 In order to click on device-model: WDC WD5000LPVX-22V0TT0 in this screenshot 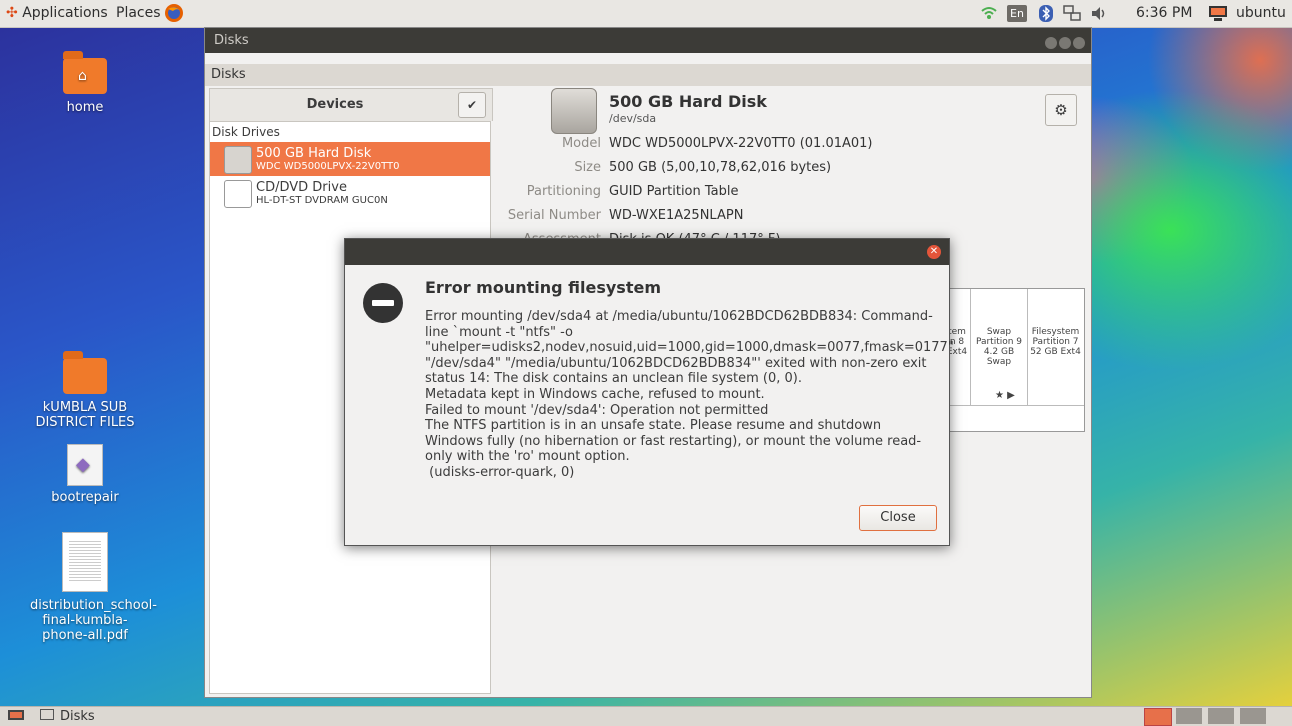, I will do `click(328, 166)`.